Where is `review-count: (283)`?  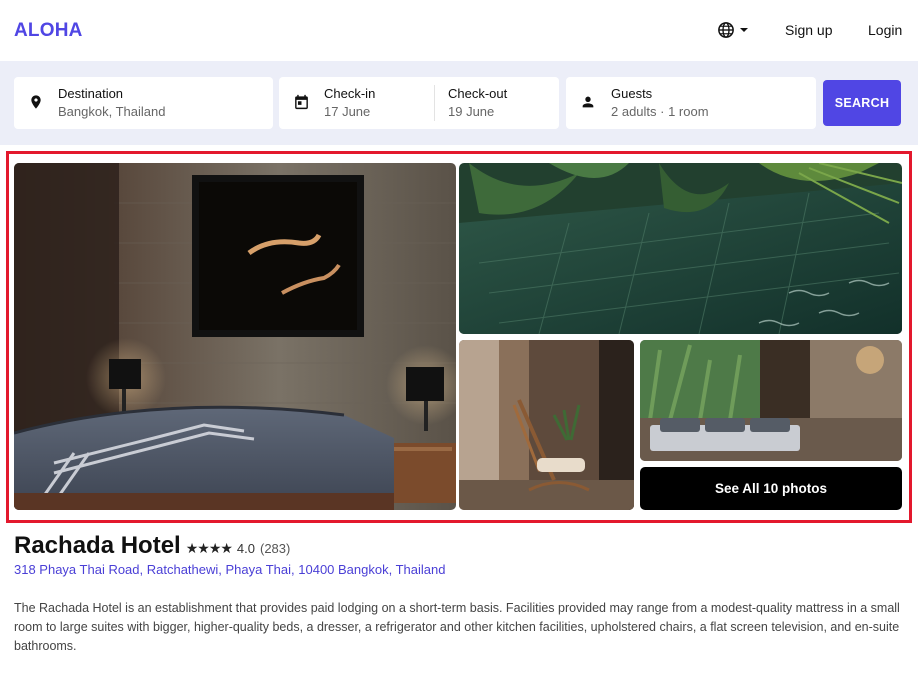
review-count: (283) is located at coordinates (275, 548).